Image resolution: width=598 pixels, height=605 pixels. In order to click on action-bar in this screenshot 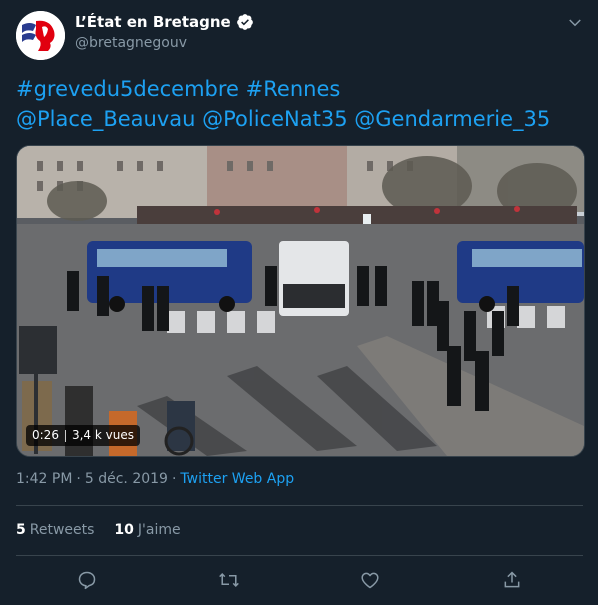, I will do `click(299, 580)`.